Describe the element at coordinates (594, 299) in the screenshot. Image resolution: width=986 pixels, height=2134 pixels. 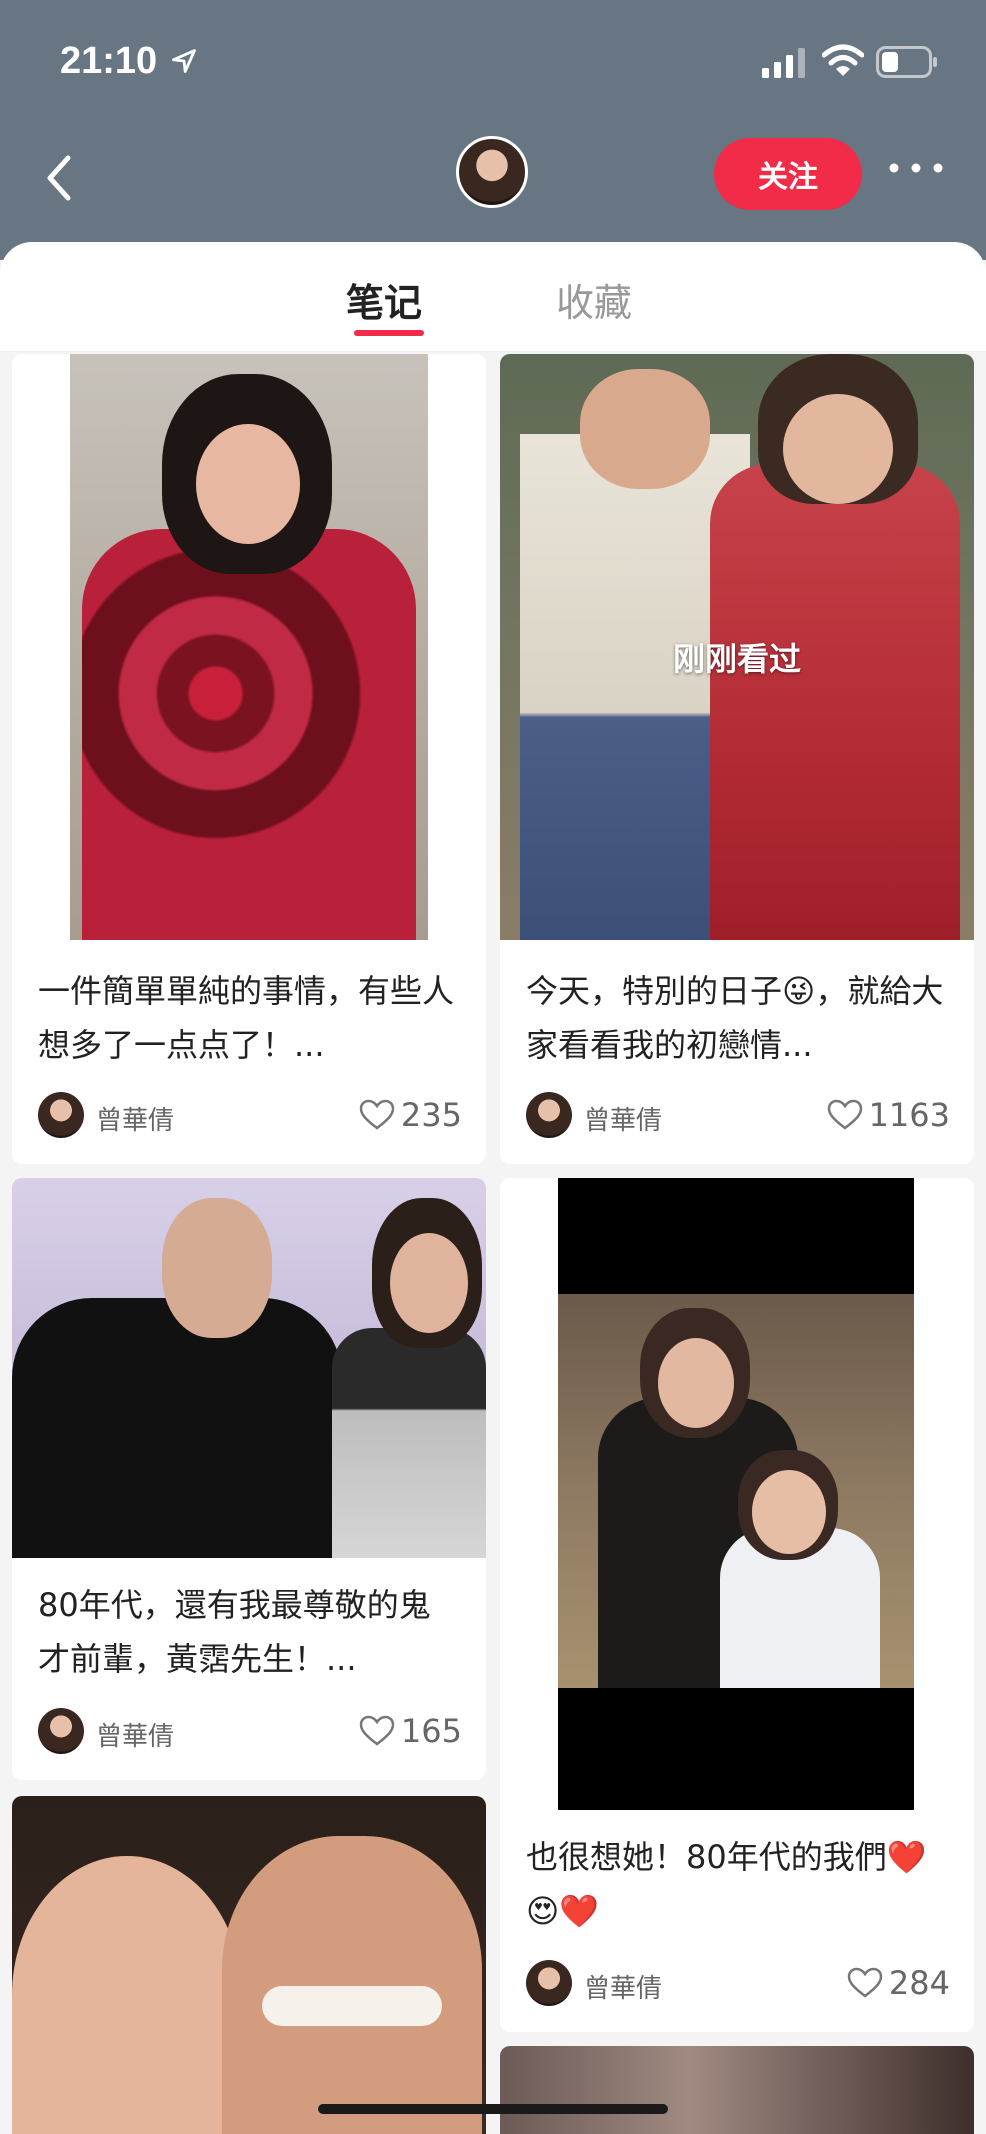
I see `tab-collections: 收藏` at that location.